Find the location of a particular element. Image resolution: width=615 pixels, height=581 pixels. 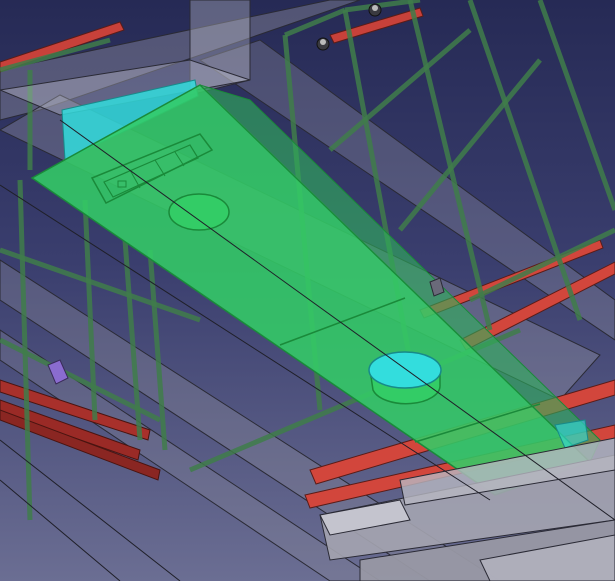

round-spigot is located at coordinates (405, 378).